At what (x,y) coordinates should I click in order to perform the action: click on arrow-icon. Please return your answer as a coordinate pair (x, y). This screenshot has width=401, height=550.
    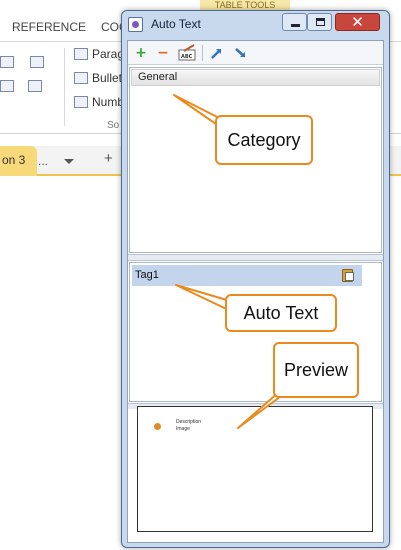
    Looking at the image, I should click on (7, 86).